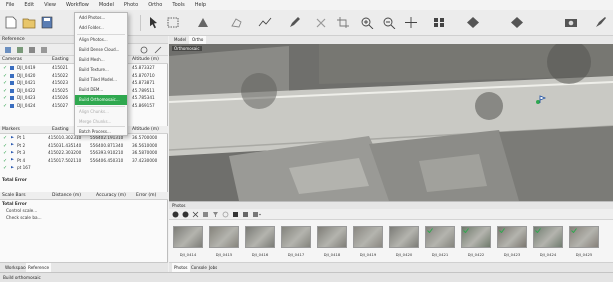 The width and height of the screenshot is (613, 282). Describe the element at coordinates (26, 67) in the screenshot. I see `camera-name: DJI_0419` at that location.